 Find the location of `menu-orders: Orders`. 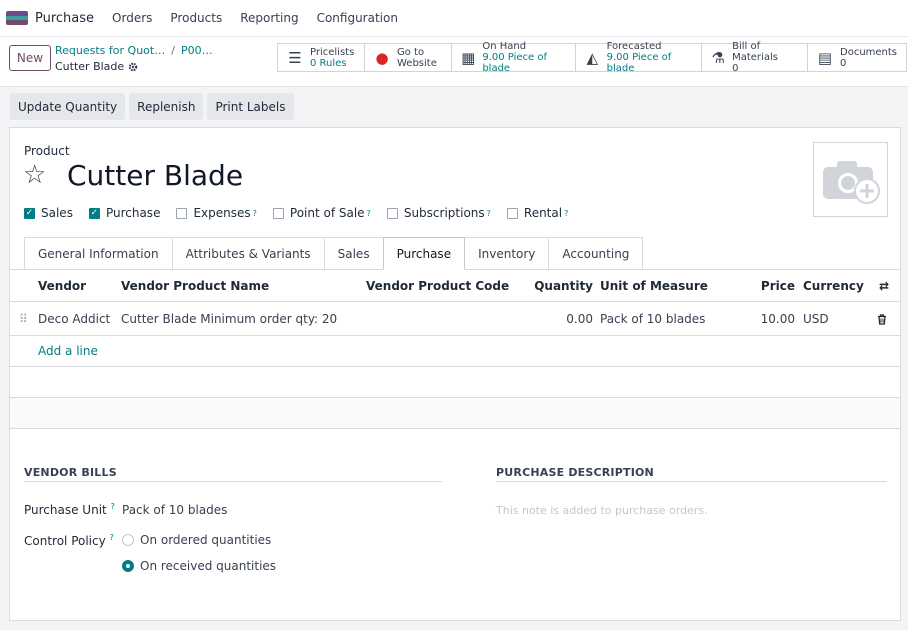

menu-orders: Orders is located at coordinates (132, 18).